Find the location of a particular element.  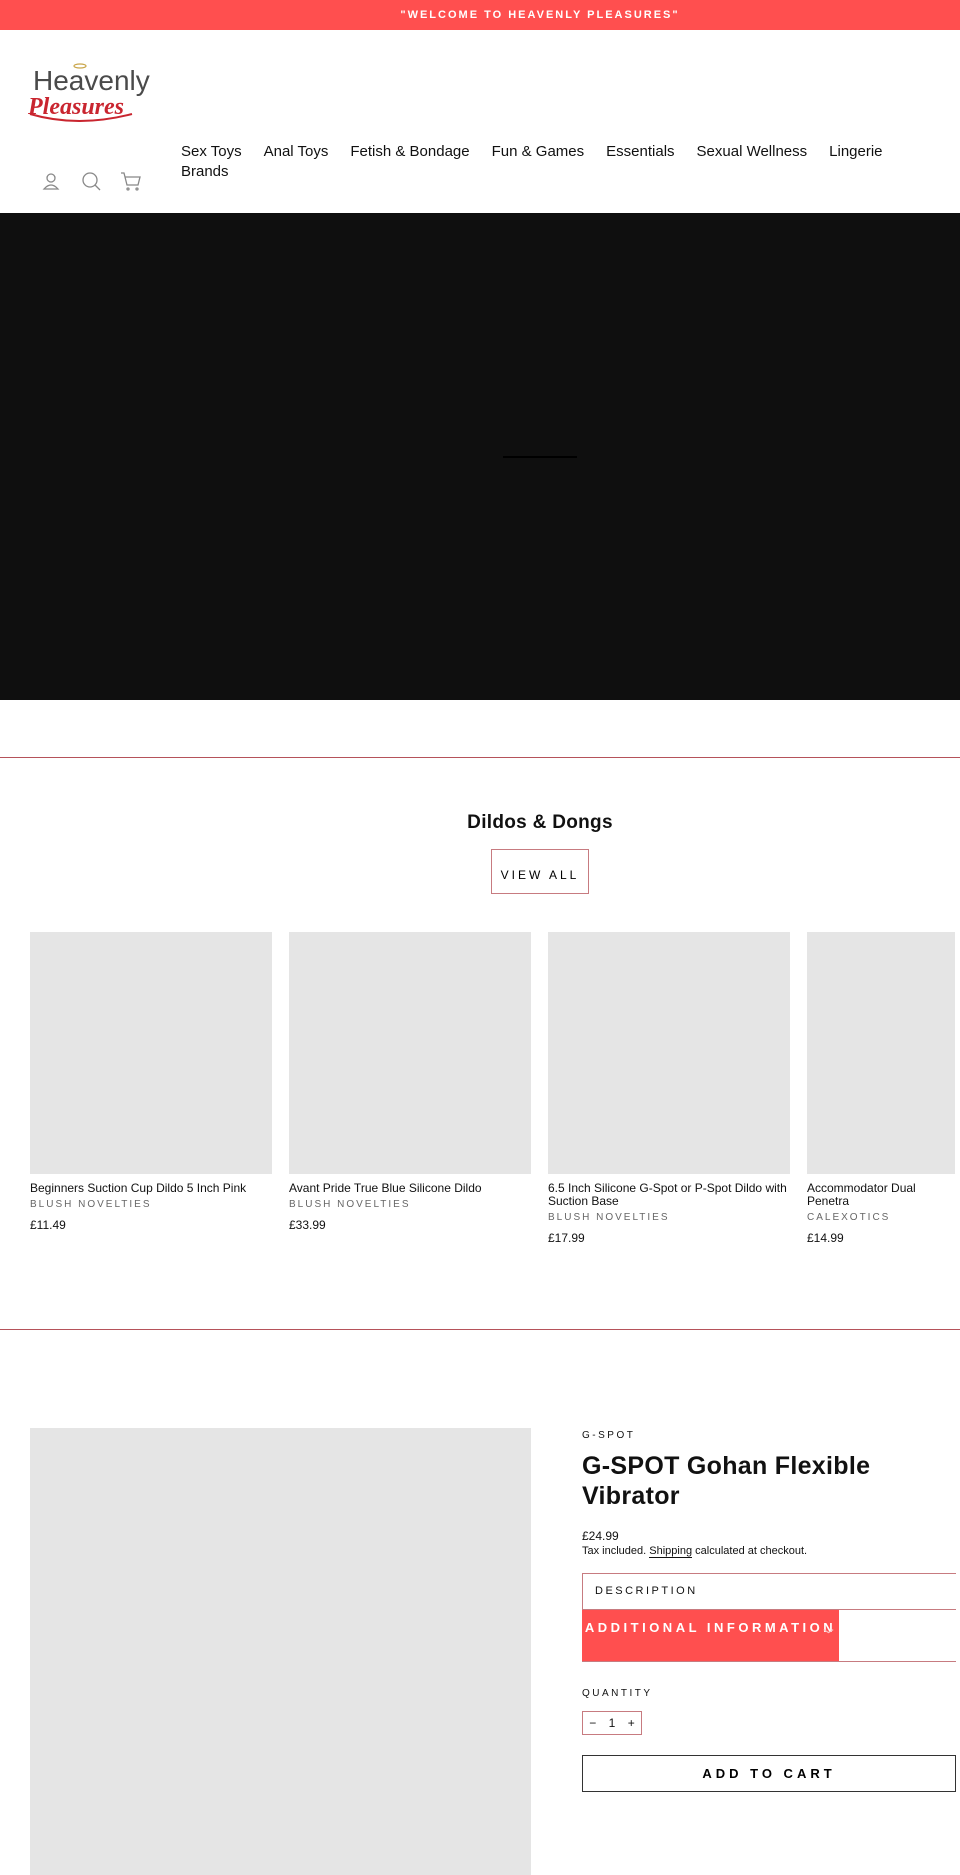

collection-title: Dildos & Dongs is located at coordinates (540, 822).